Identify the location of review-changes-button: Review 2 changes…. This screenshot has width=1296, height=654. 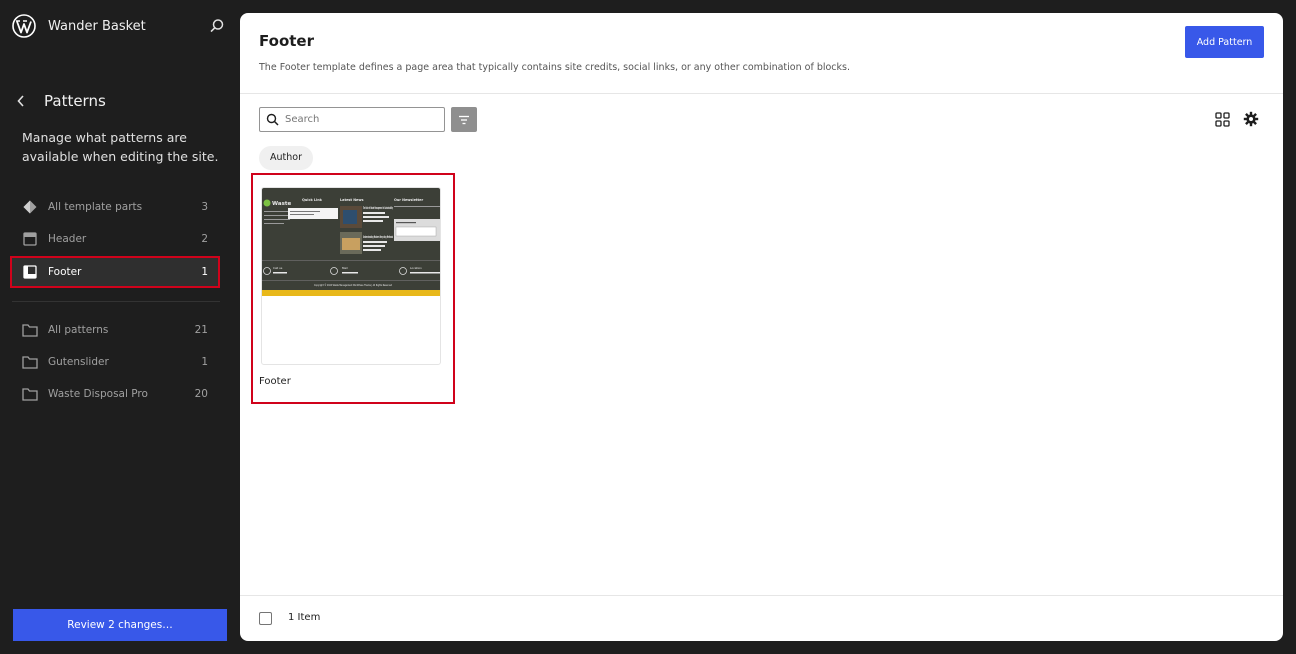
(120, 625).